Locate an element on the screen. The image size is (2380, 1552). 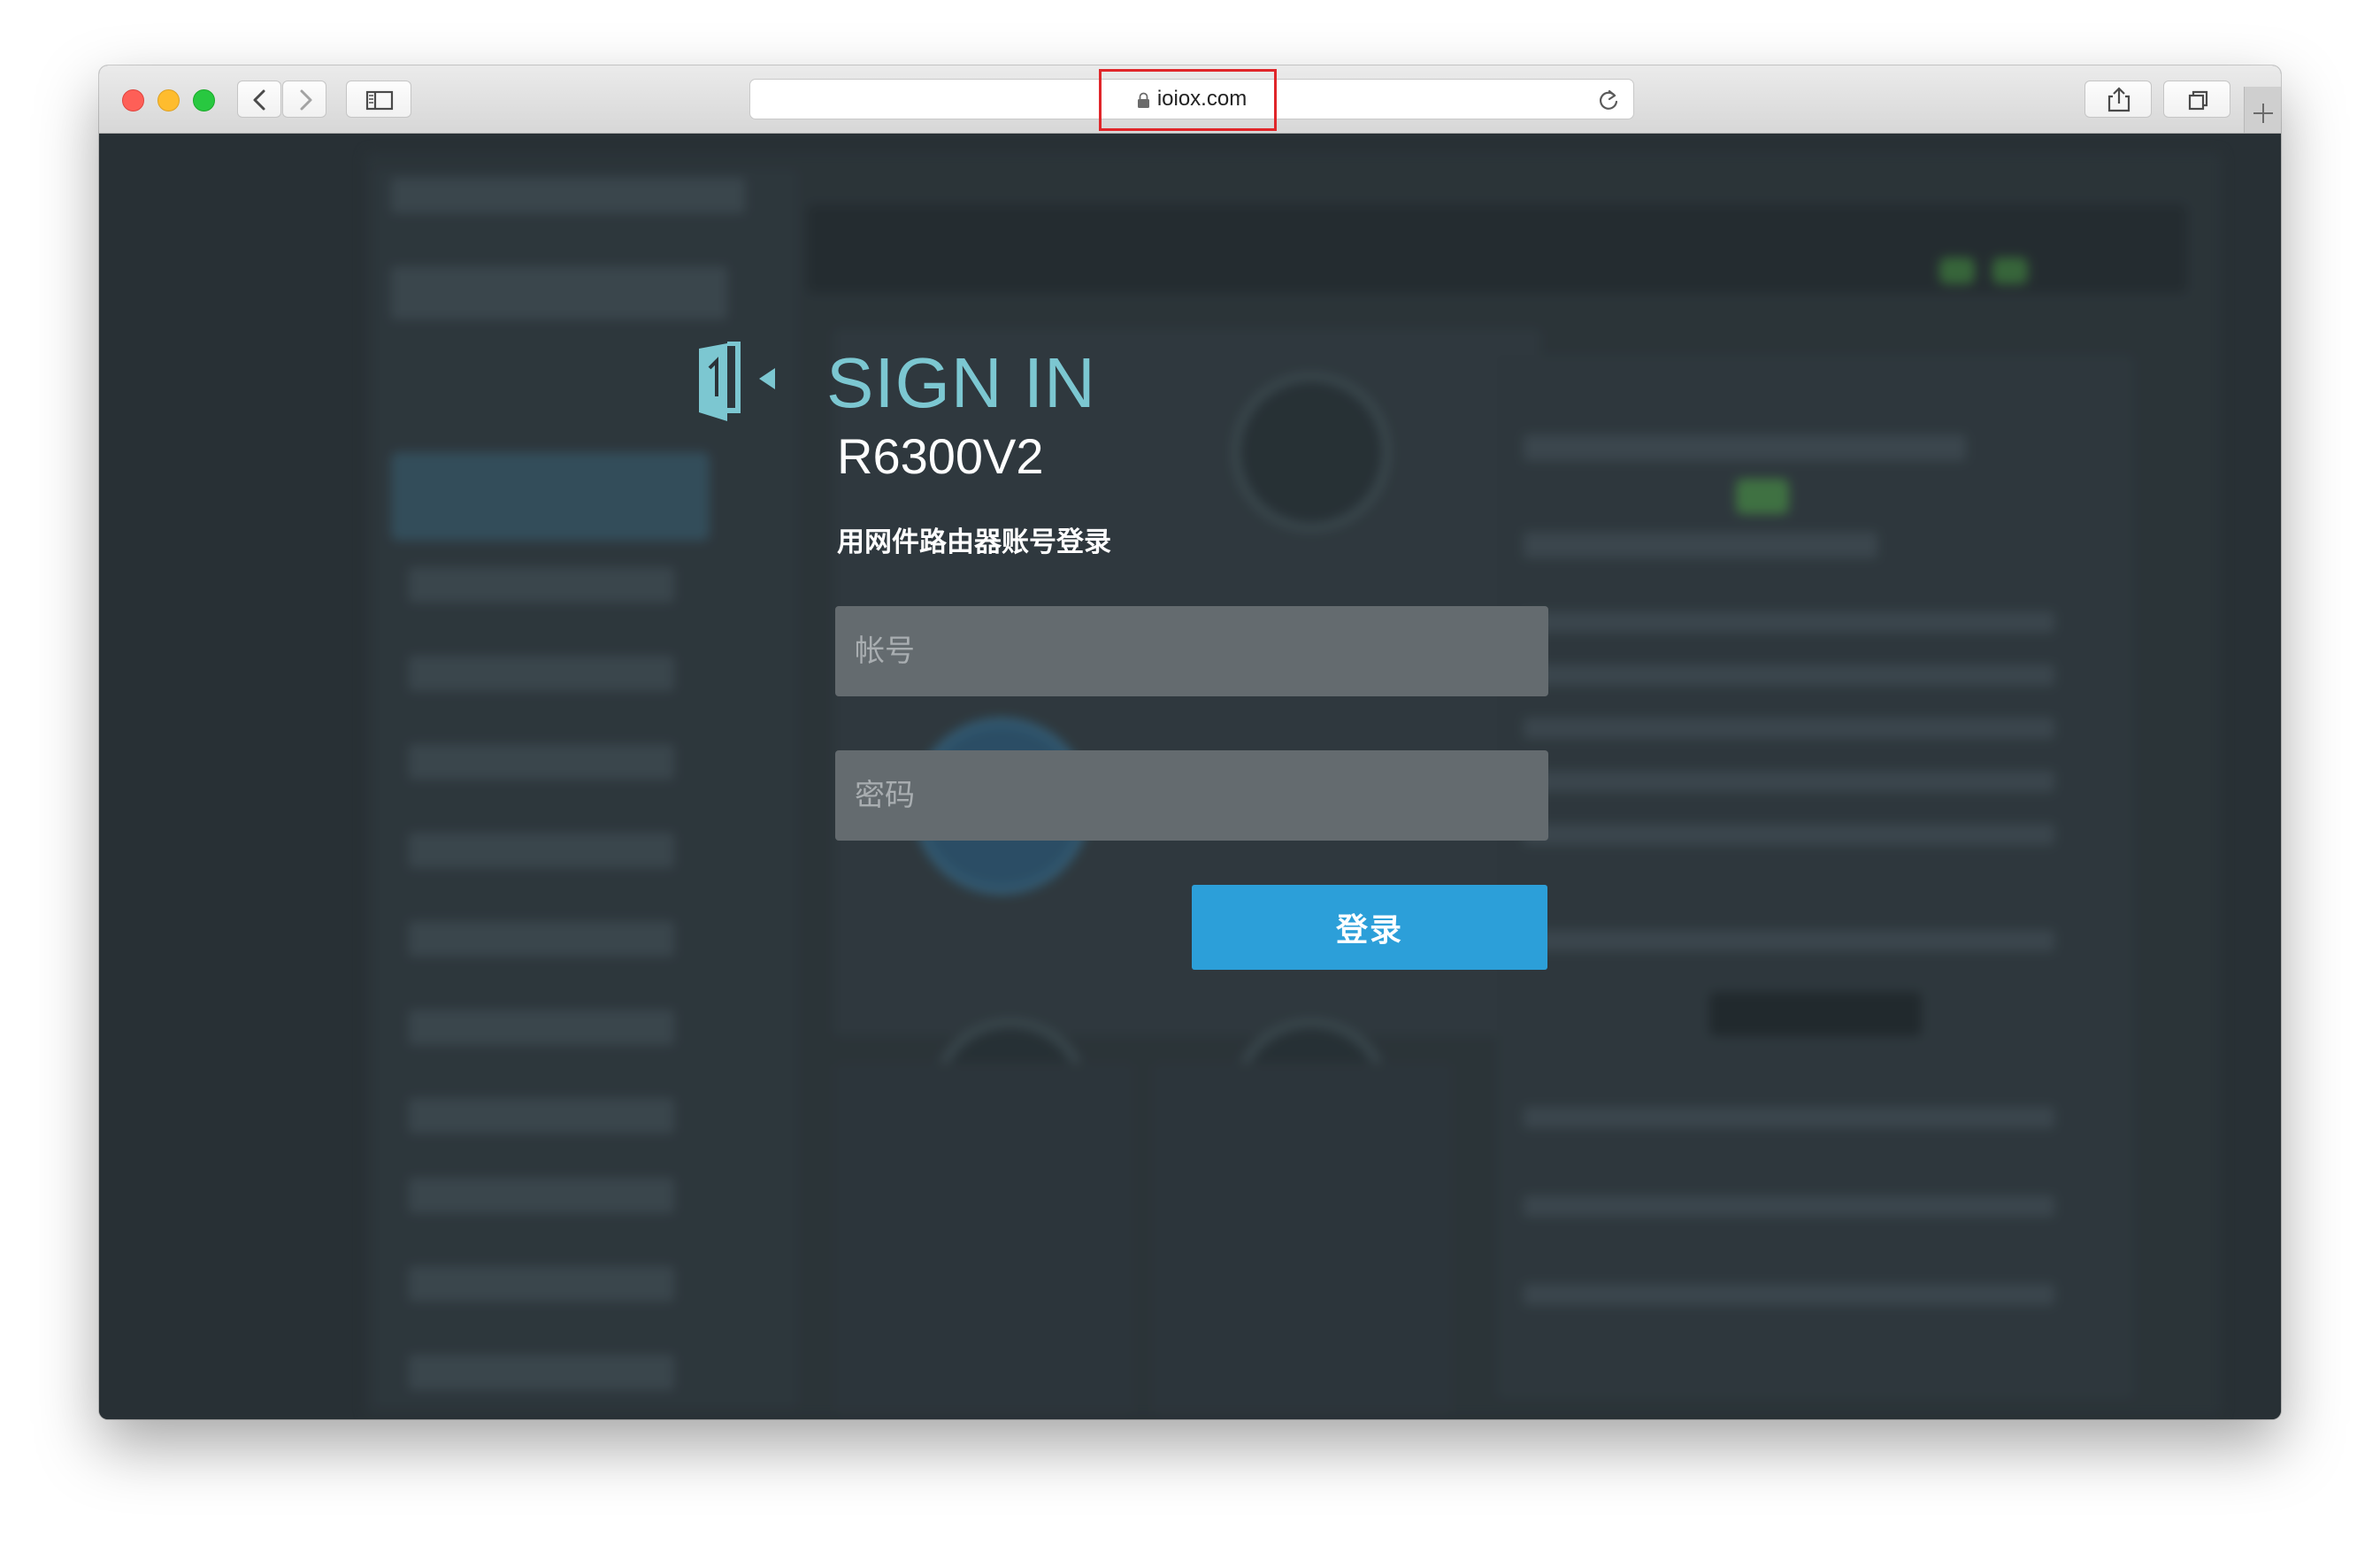
router-model: R6300V2 is located at coordinates (940, 456).